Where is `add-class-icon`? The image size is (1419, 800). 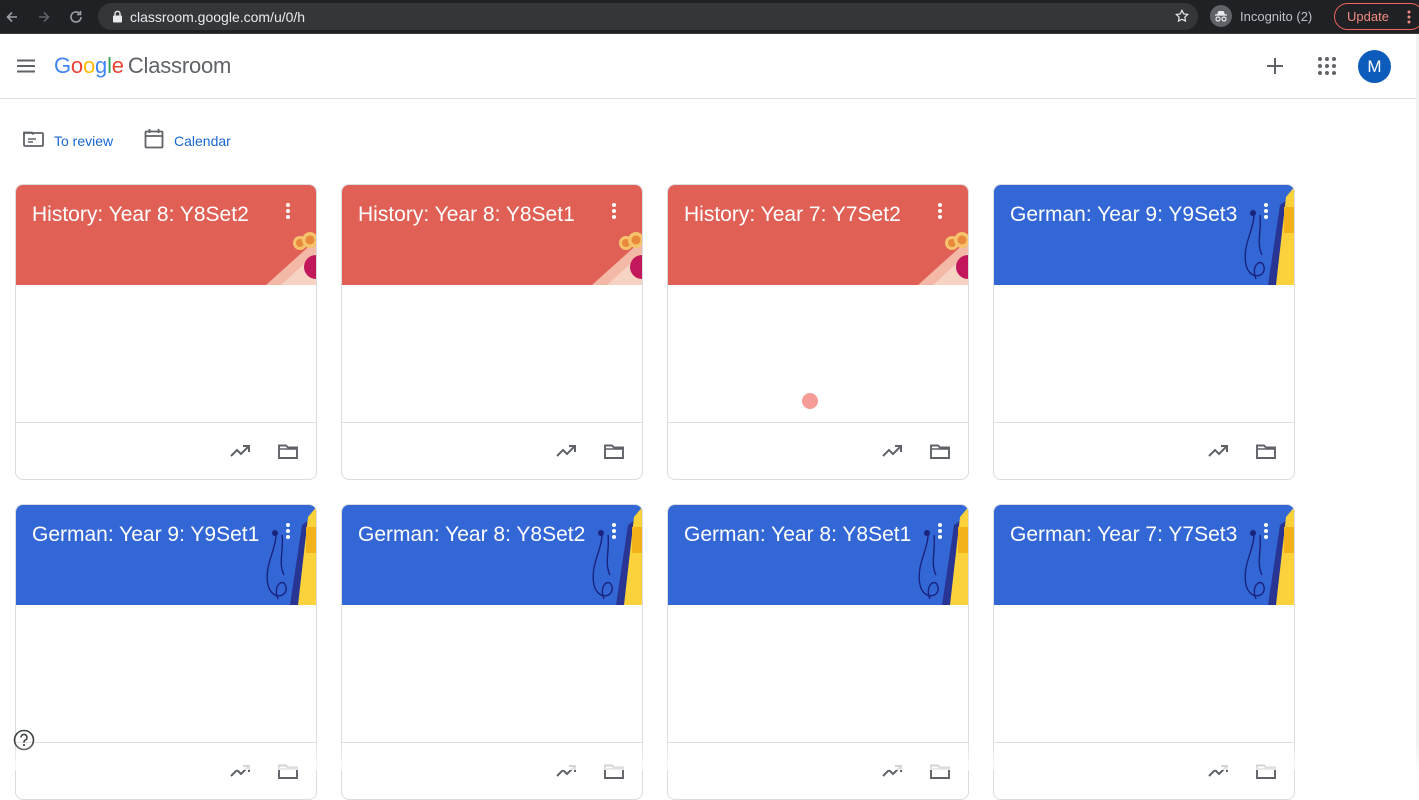
add-class-icon is located at coordinates (1275, 66).